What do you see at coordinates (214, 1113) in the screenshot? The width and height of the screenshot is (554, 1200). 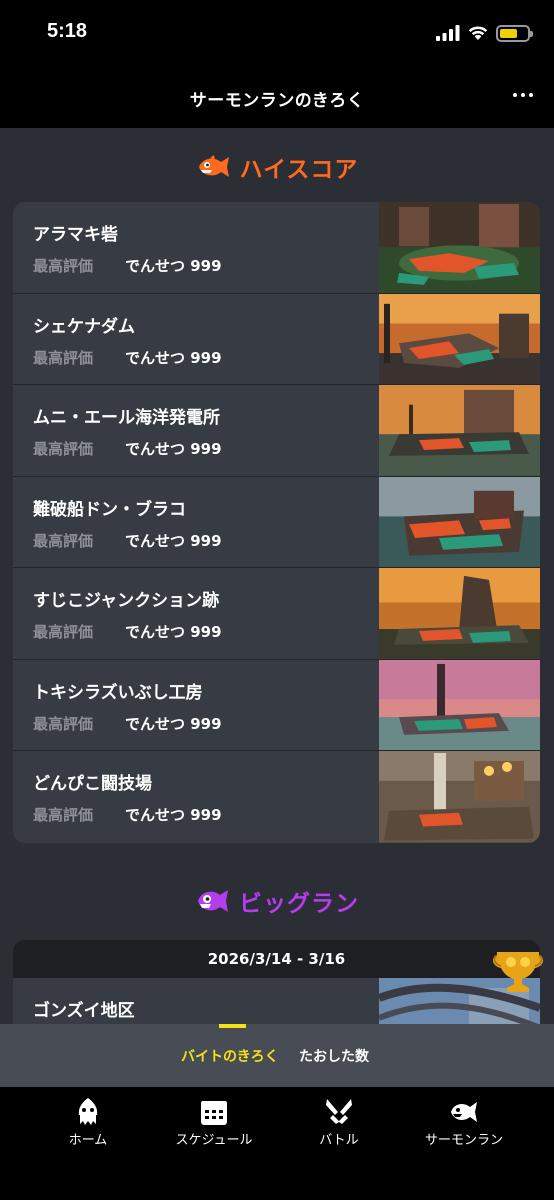 I see `calendar-icon` at bounding box center [214, 1113].